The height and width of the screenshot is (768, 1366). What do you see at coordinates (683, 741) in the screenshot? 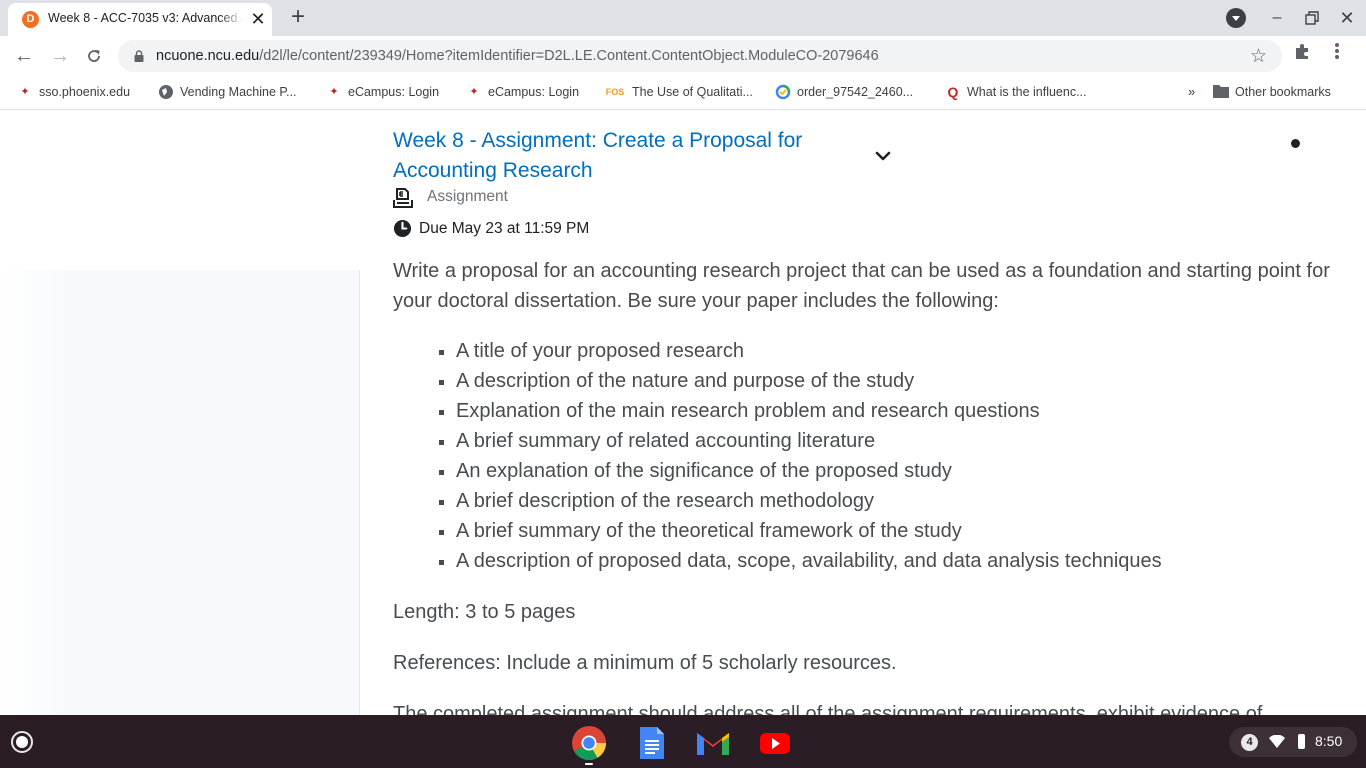
I see `os-shelf: 4 8:50` at bounding box center [683, 741].